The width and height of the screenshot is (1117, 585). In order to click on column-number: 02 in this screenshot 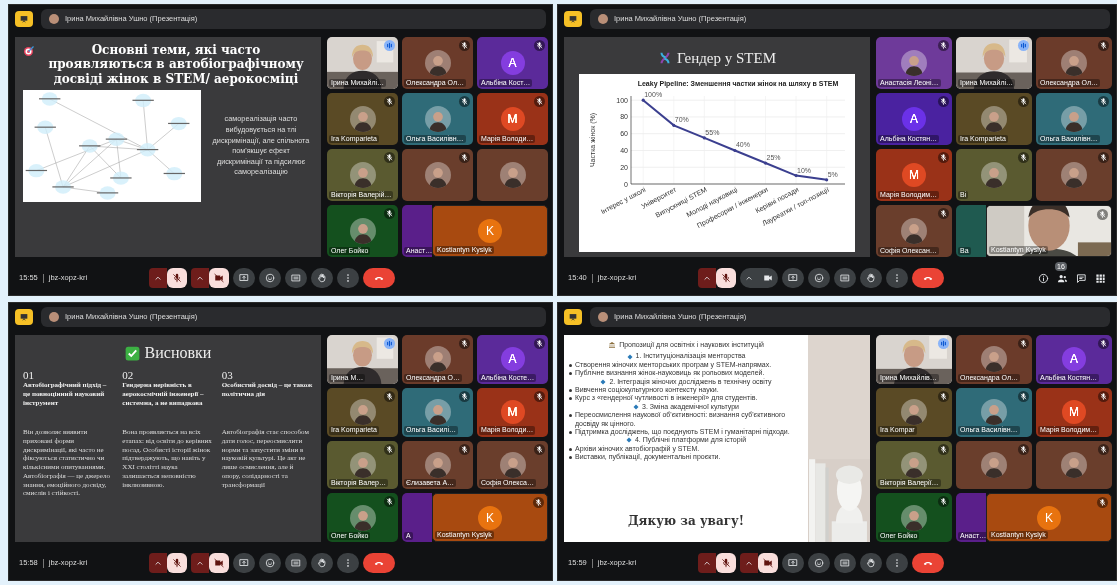, I will do `click(128, 375)`.